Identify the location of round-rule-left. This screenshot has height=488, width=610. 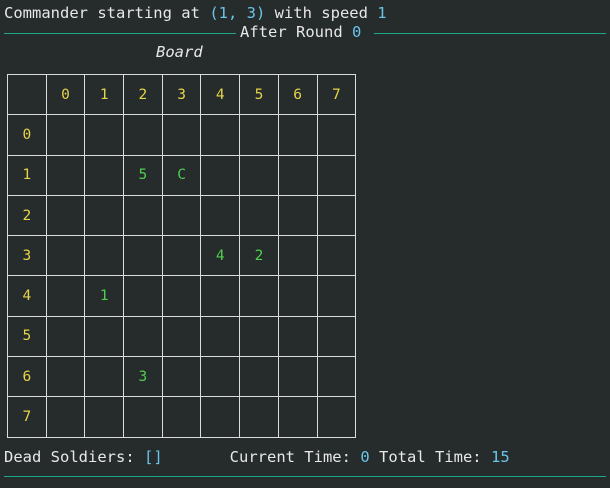
(121, 33).